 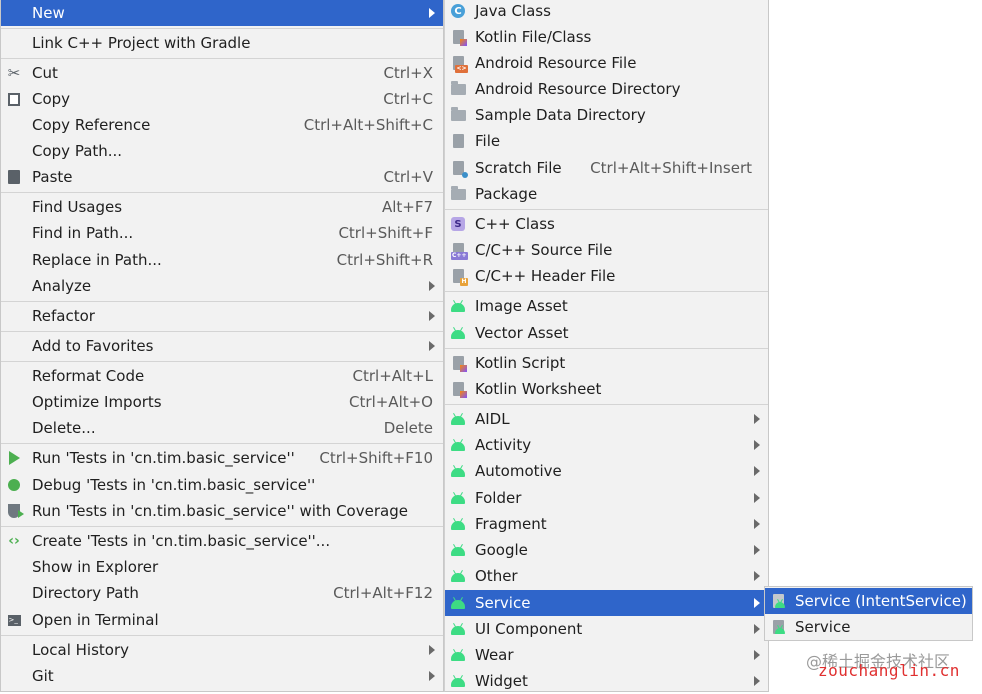 What do you see at coordinates (458, 193) in the screenshot?
I see `package-icon` at bounding box center [458, 193].